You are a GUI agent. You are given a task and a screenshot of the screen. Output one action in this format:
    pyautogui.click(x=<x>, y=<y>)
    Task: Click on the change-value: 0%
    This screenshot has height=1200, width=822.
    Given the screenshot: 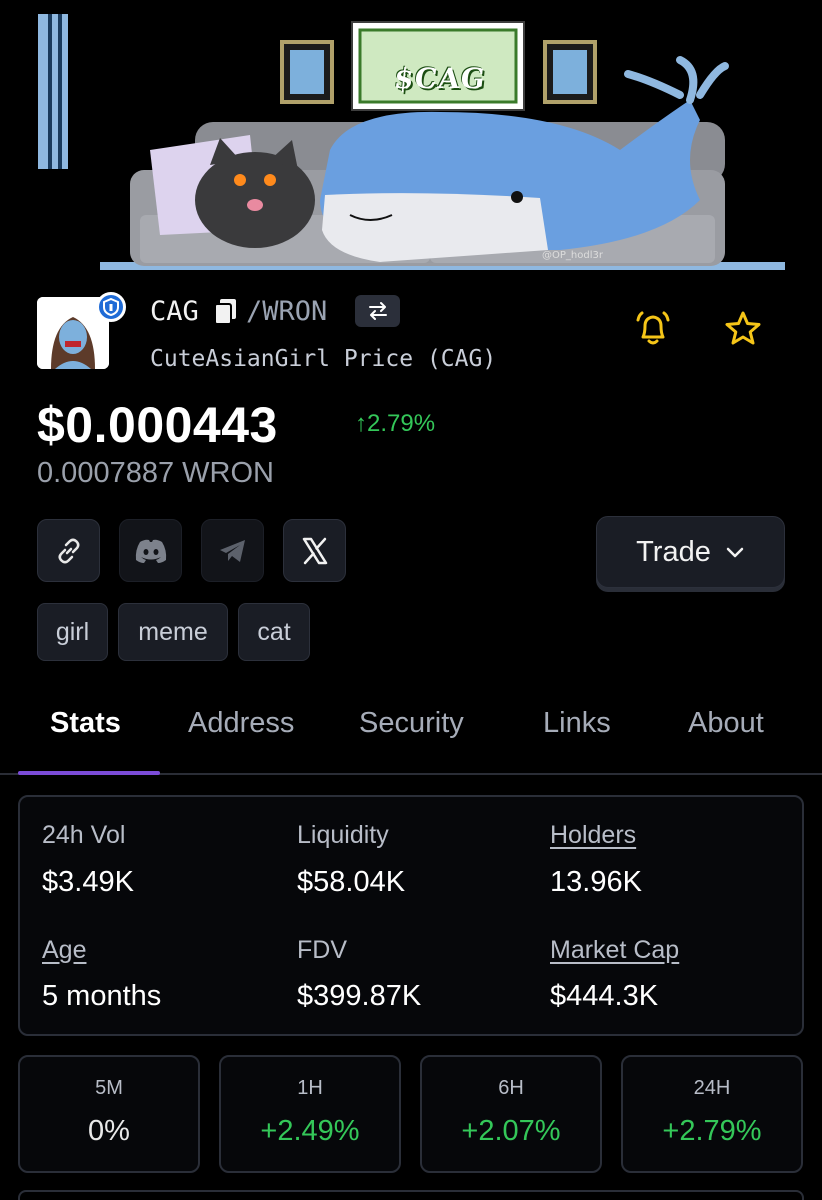 What is the action you would take?
    pyautogui.click(x=109, y=1131)
    